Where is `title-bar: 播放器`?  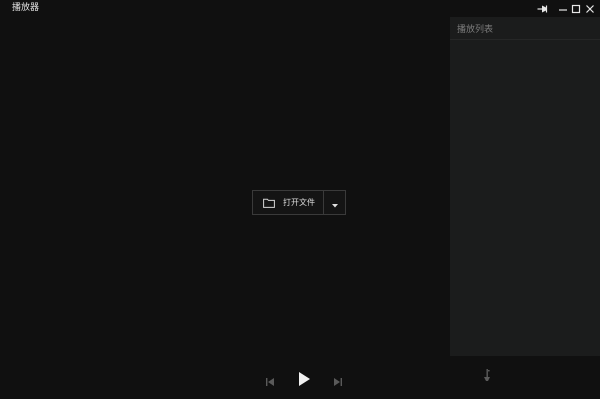
title-bar: 播放器 is located at coordinates (300, 8).